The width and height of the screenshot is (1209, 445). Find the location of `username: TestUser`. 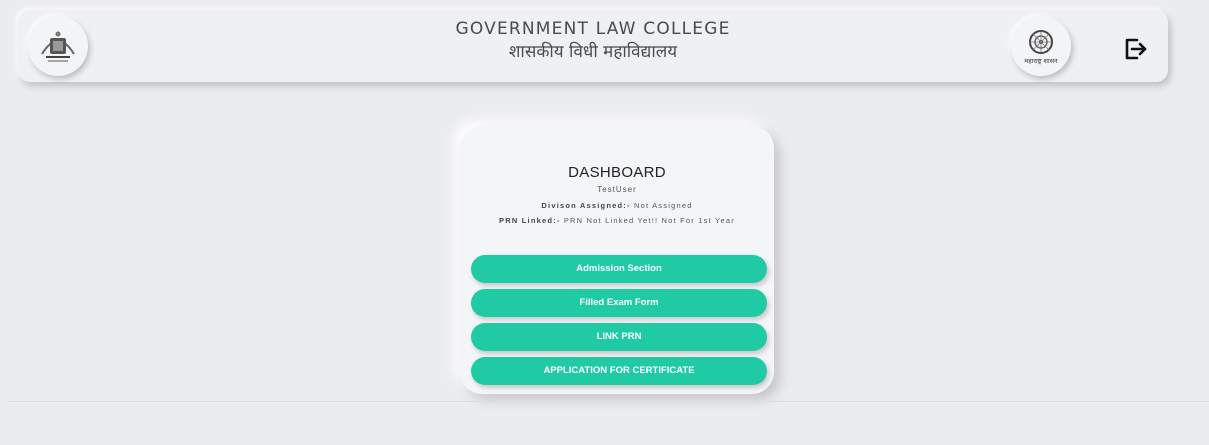

username: TestUser is located at coordinates (617, 189).